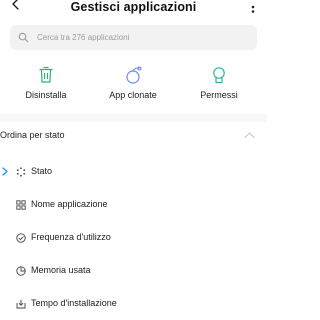 This screenshot has width=320, height=320. Describe the element at coordinates (21, 304) in the screenshot. I see `download-box-icon` at that location.